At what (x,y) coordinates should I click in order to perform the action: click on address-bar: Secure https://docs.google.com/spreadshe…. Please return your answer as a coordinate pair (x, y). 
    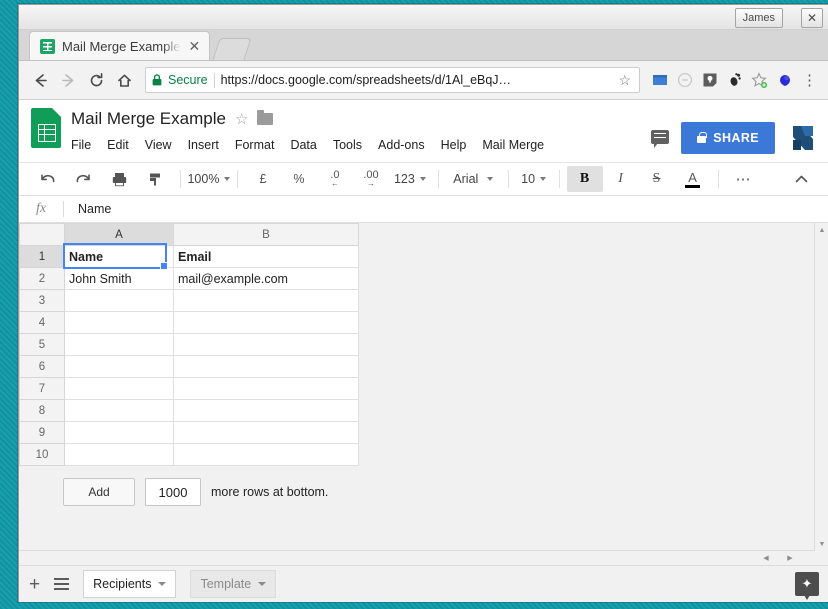
    Looking at the image, I should click on (392, 80).